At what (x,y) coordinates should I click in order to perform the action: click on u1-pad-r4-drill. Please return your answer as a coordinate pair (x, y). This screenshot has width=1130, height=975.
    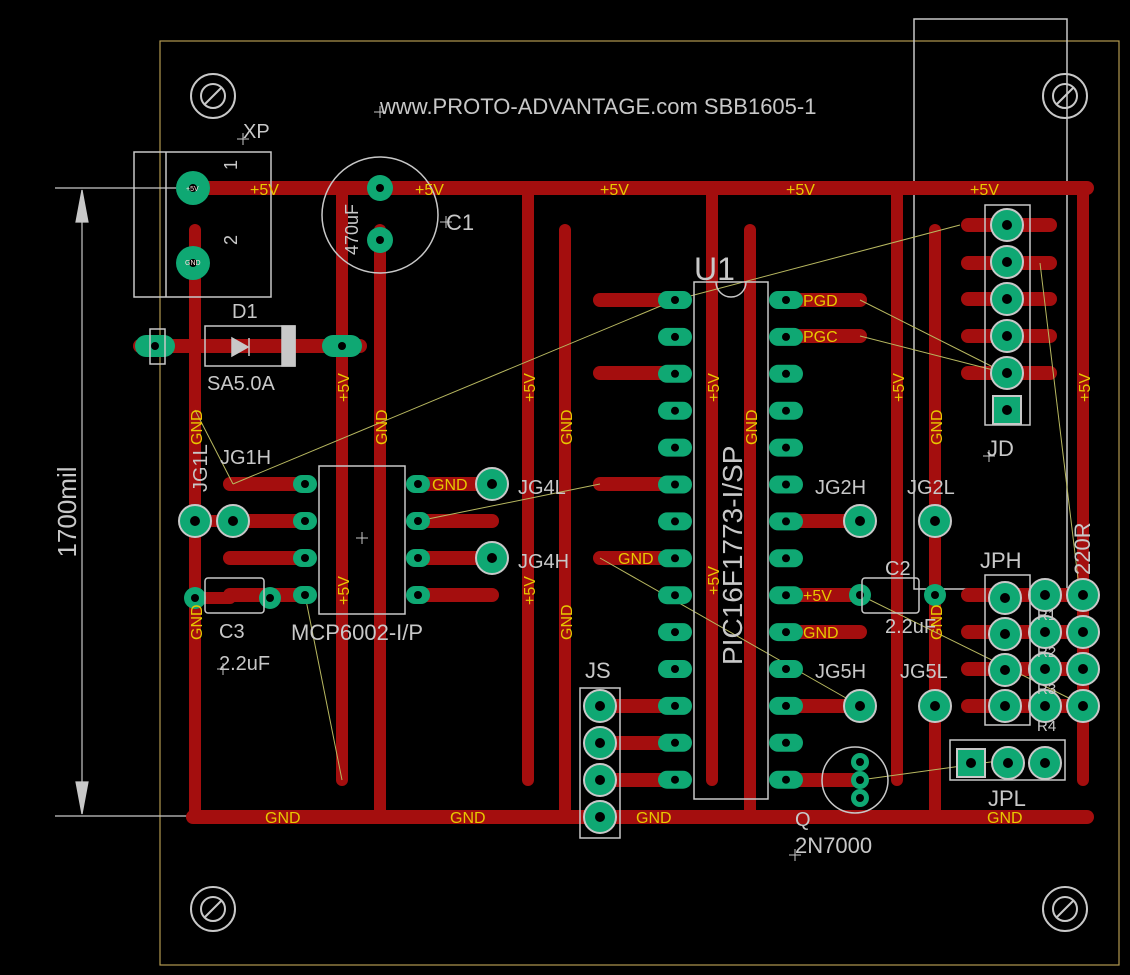
    Looking at the image, I should click on (786, 410).